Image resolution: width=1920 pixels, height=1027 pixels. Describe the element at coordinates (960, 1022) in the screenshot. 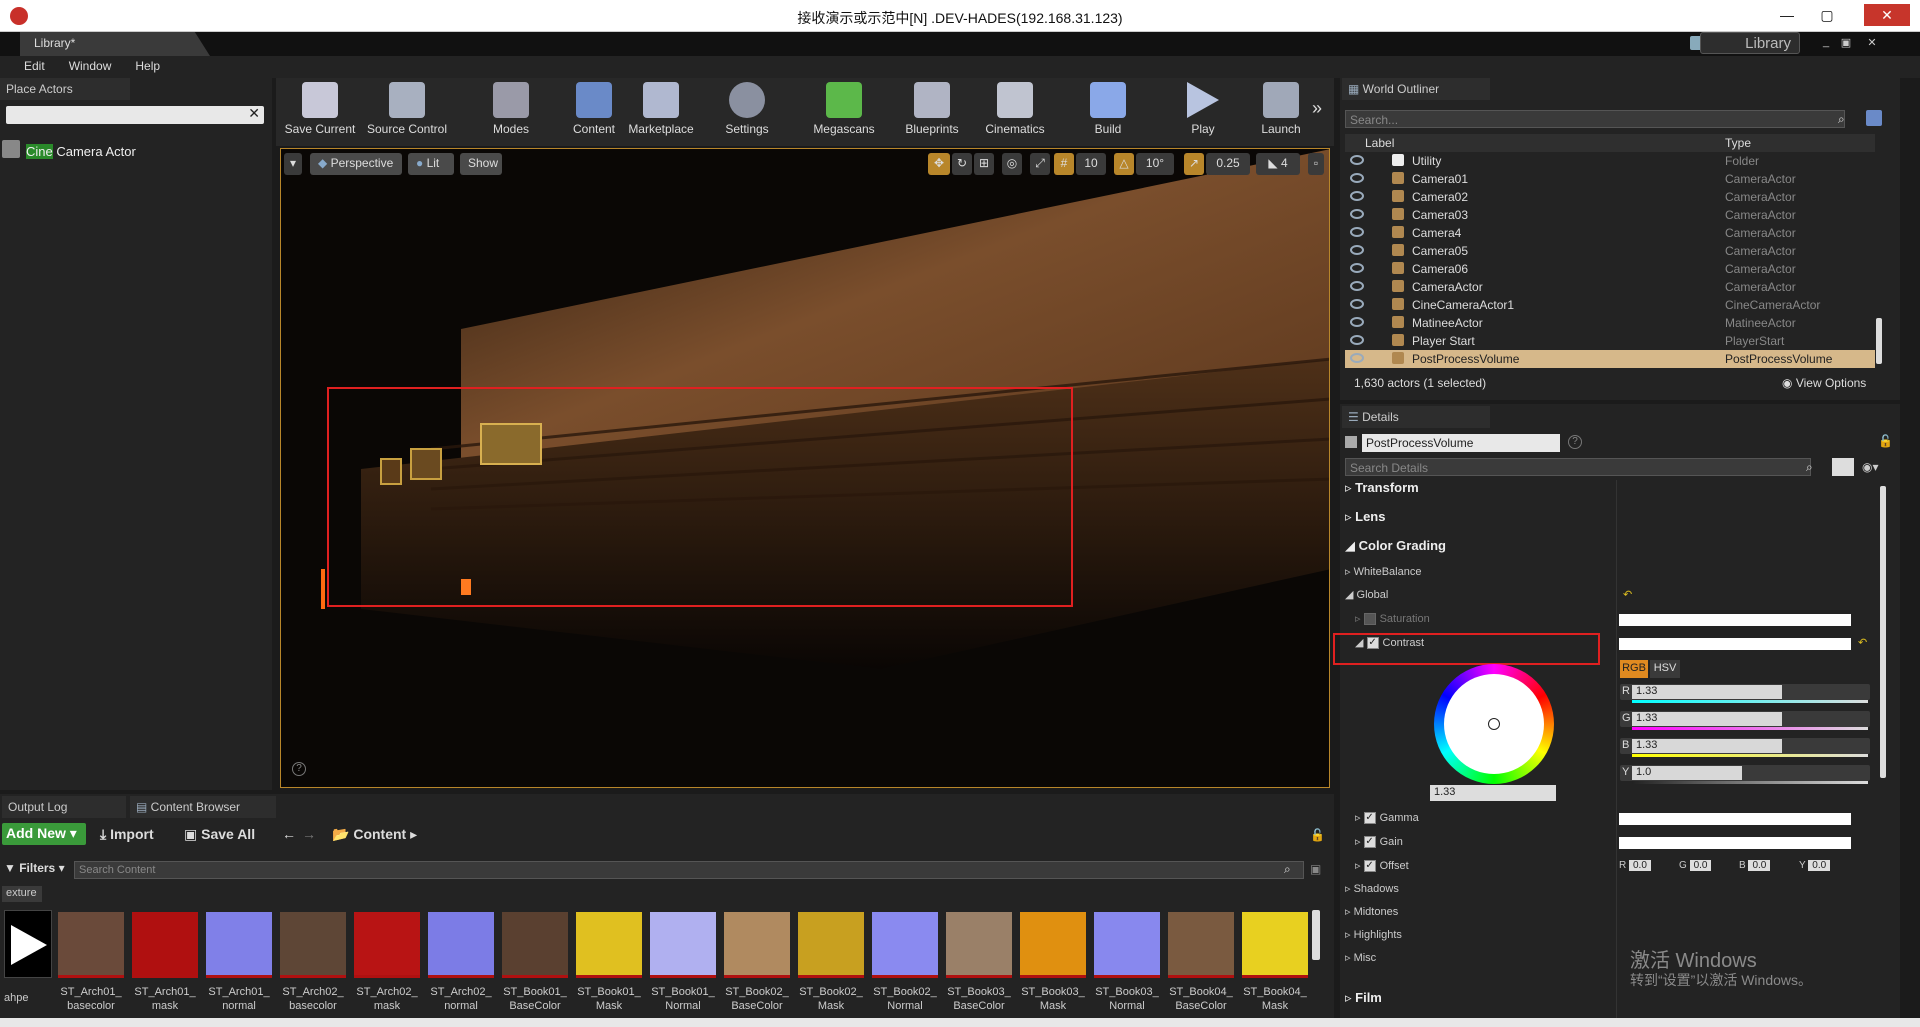

I see `screen-scrollbar` at that location.